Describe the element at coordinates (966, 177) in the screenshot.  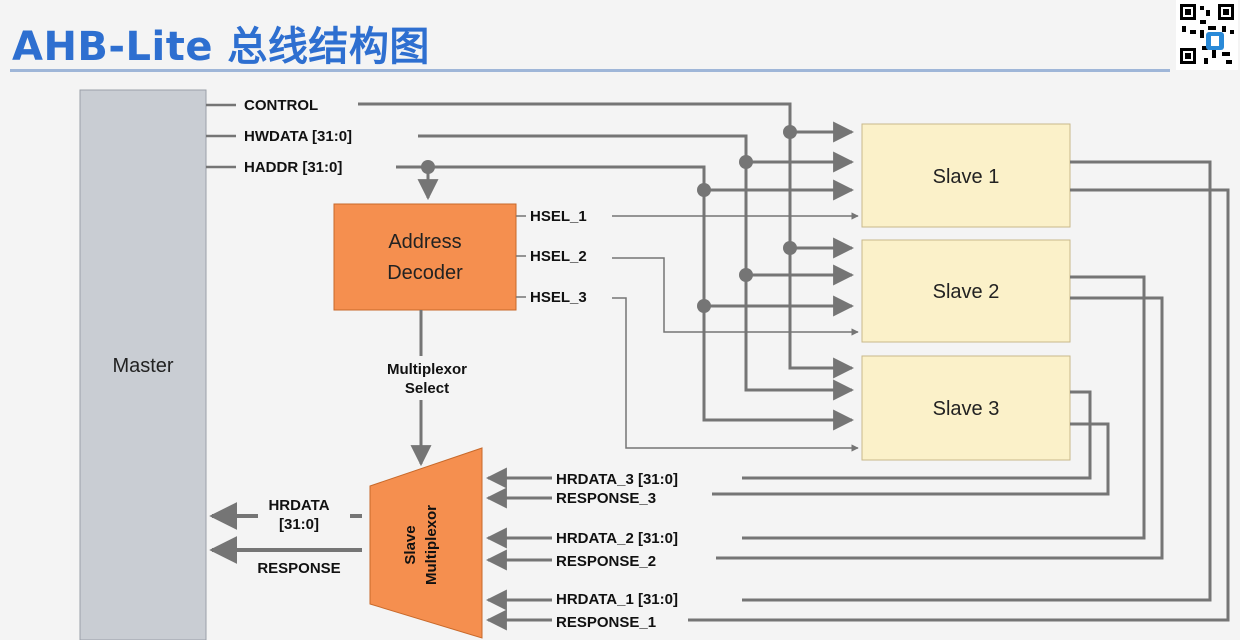
I see `slave1-label: Slave 1` at that location.